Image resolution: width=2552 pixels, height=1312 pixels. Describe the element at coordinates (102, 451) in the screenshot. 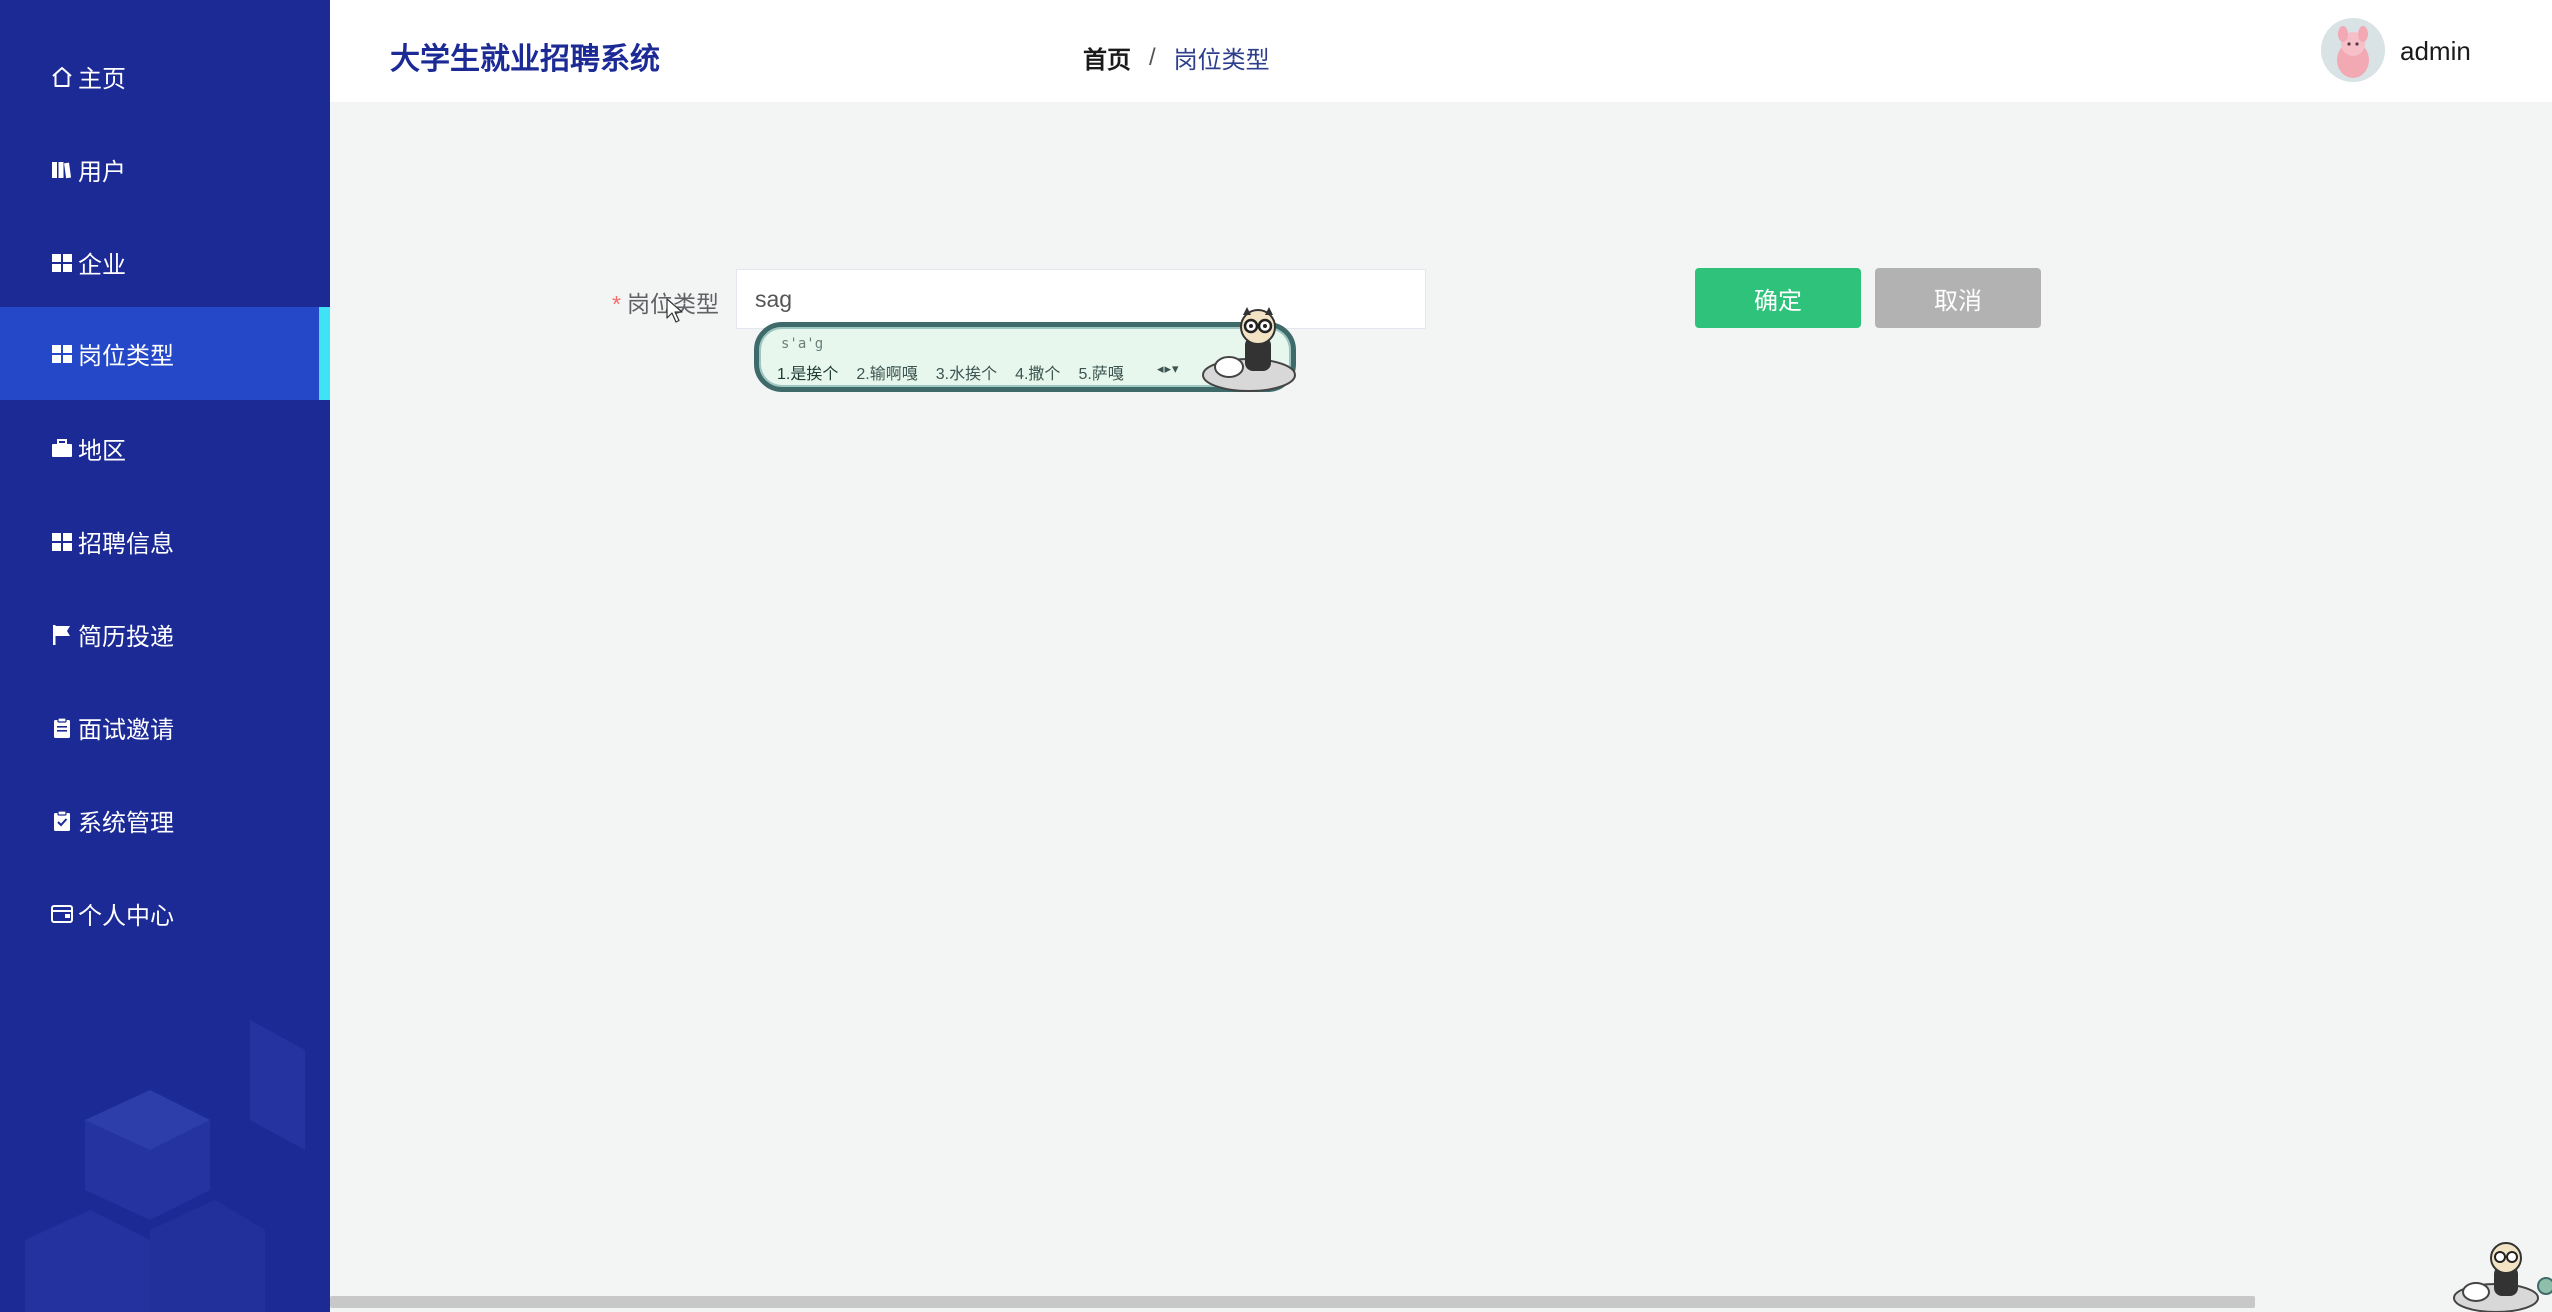

I see `sidebar-item-label: 地区` at that location.